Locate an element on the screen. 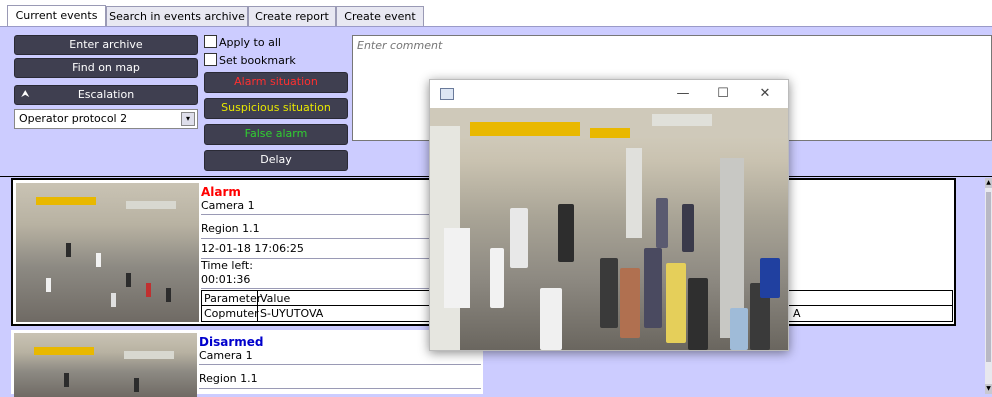  operator-protocol-select: Operator protocol 2 ▾ is located at coordinates (106, 119).